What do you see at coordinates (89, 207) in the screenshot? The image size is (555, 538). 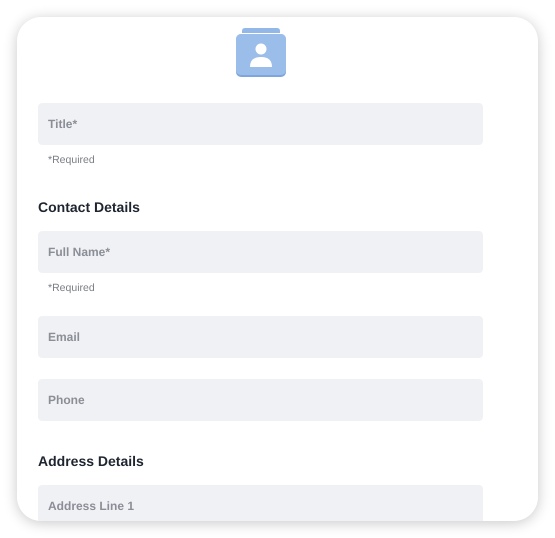 I see `section-heading: Contact Details` at bounding box center [89, 207].